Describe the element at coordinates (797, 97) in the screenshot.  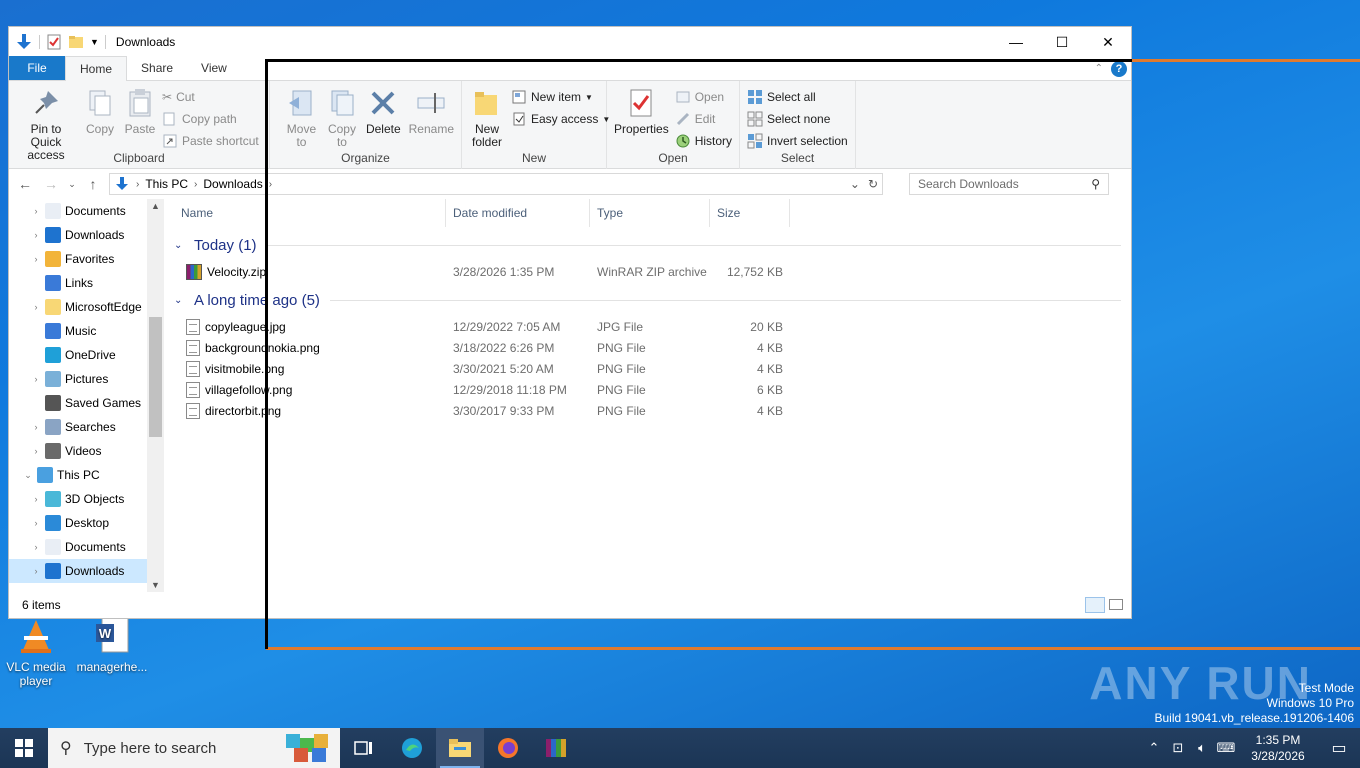
I see `select-all-button: Select all` at that location.